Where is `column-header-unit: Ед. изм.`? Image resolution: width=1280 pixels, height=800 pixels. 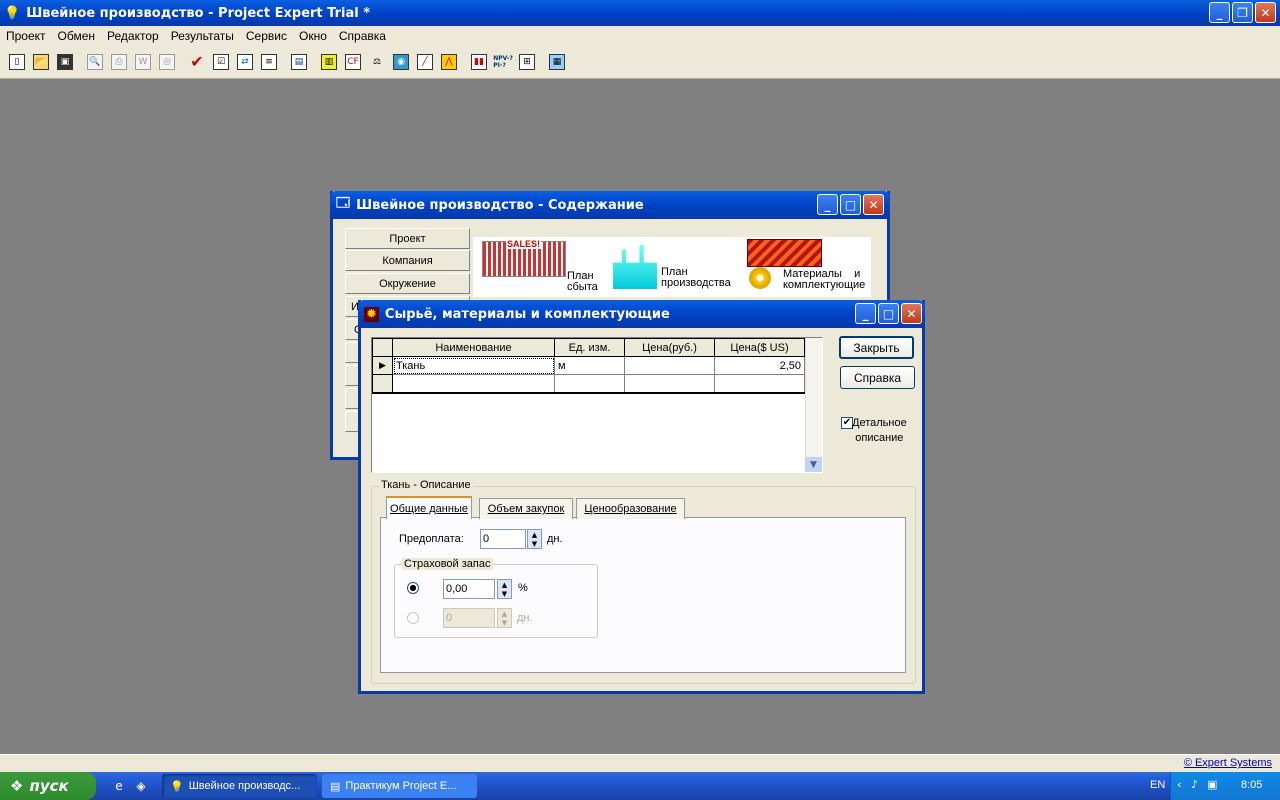 column-header-unit: Ед. изм. is located at coordinates (589, 347).